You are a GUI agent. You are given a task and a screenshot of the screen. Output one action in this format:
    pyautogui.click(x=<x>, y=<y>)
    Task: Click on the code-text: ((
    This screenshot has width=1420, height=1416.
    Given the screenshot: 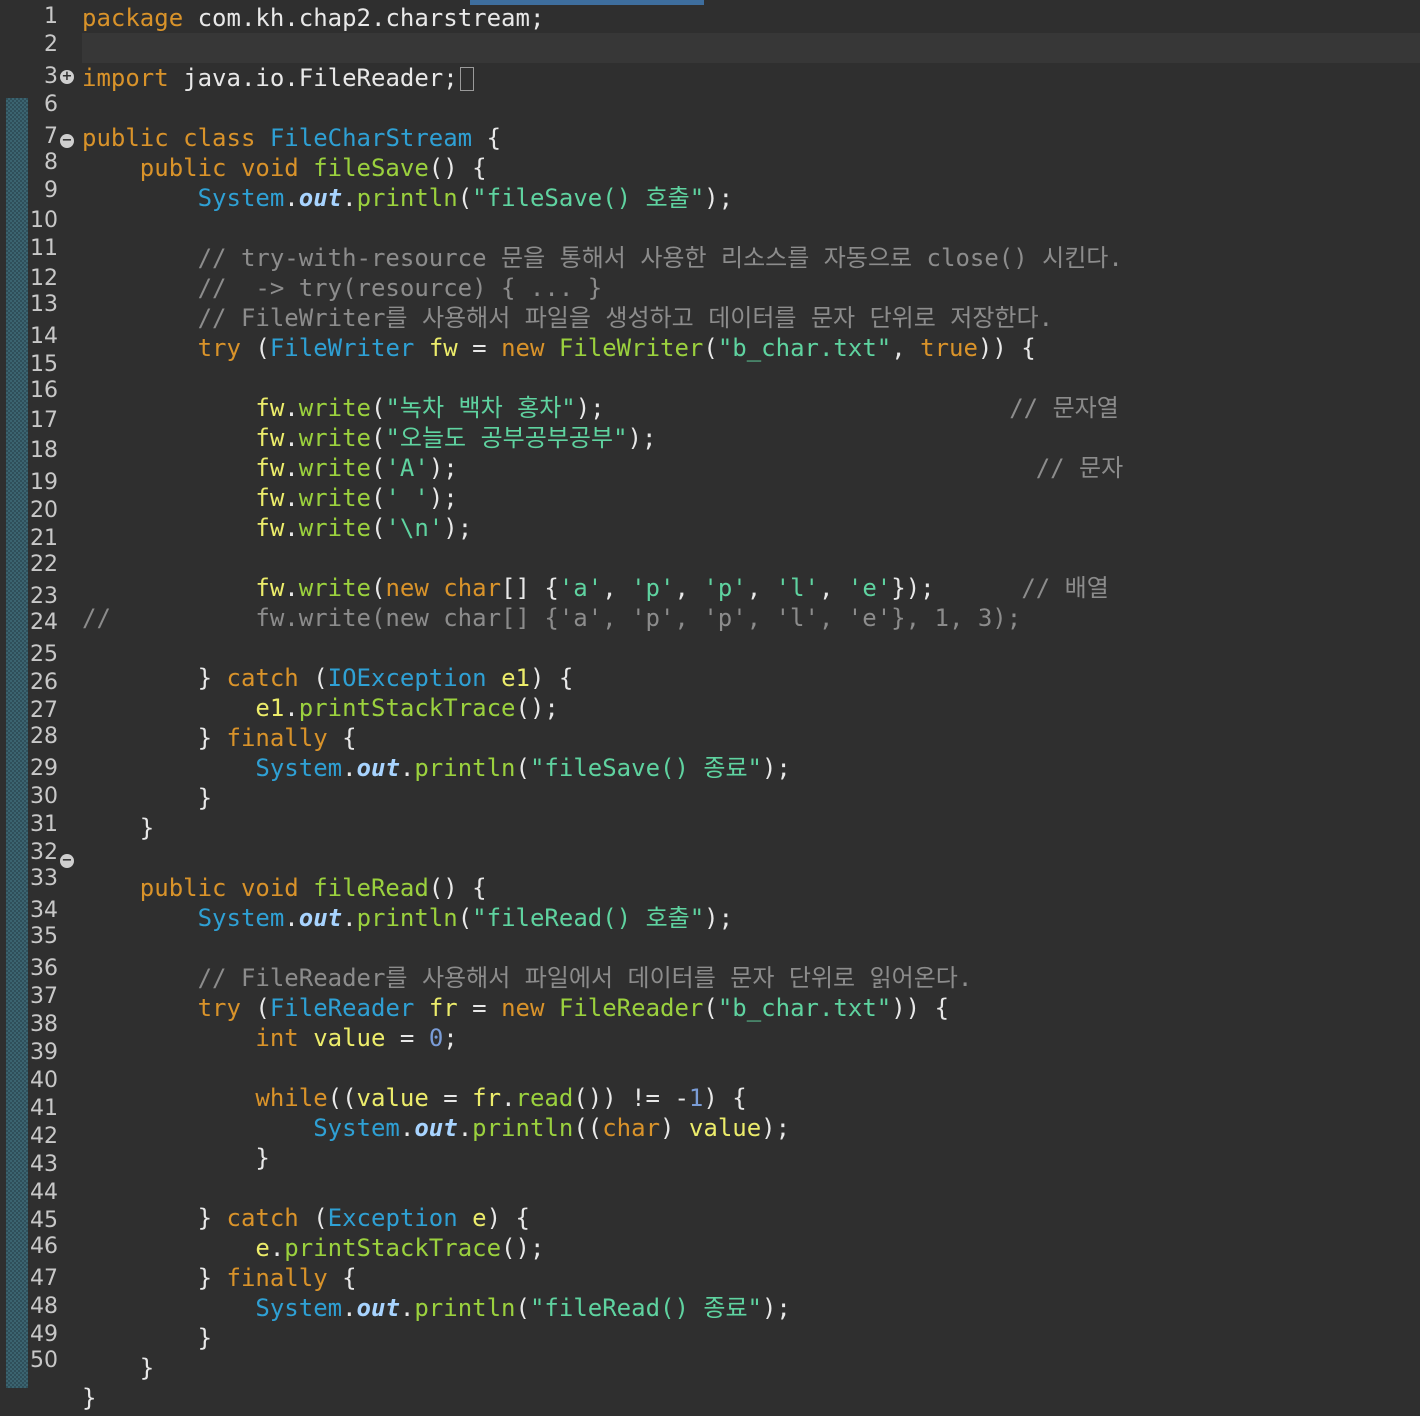 What is the action you would take?
    pyautogui.click(x=342, y=1098)
    